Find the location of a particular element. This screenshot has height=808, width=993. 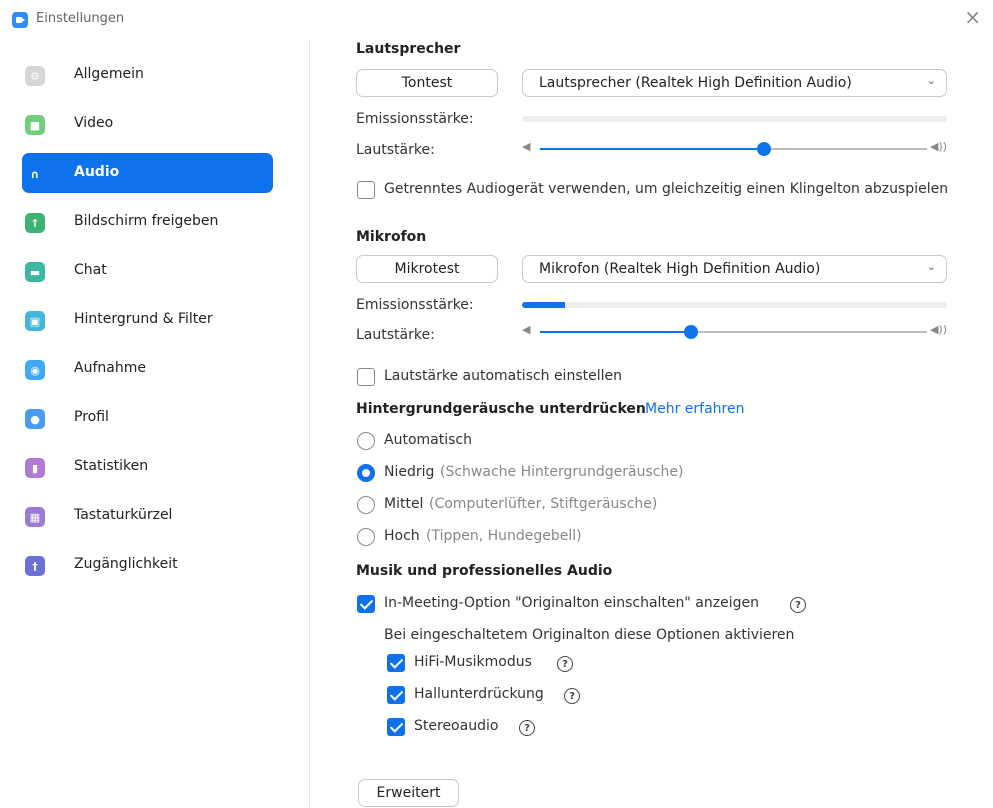

accessibility-icon: † is located at coordinates (35, 566).